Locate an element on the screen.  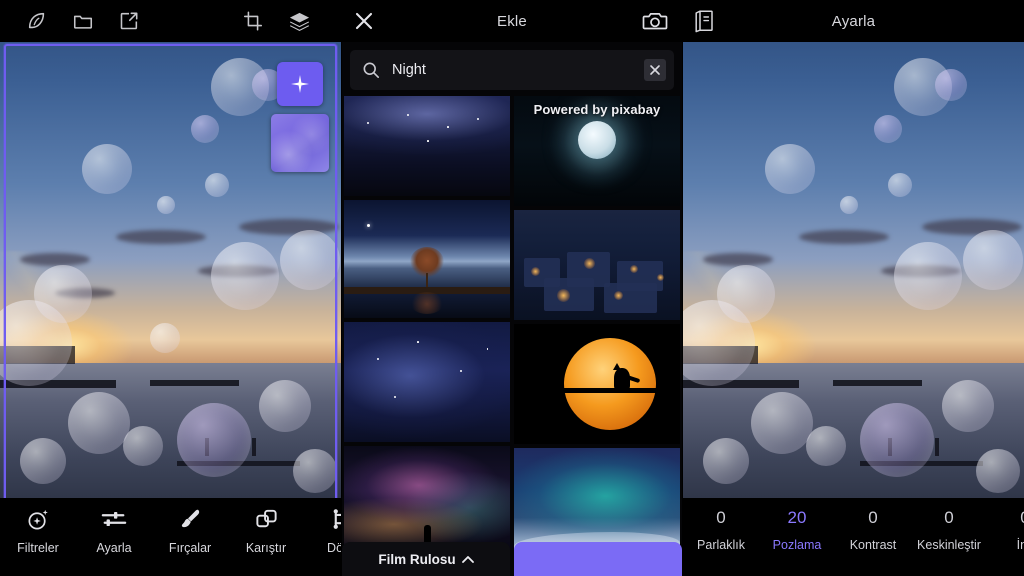
search-icon is located at coordinates (371, 70).